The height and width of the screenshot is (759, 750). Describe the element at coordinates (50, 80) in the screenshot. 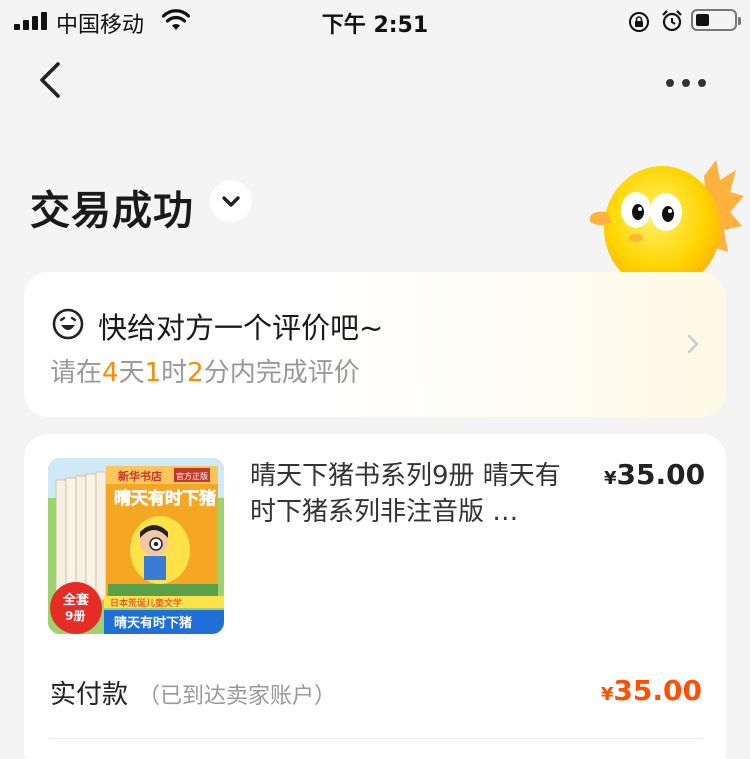

I see `back-icon` at that location.